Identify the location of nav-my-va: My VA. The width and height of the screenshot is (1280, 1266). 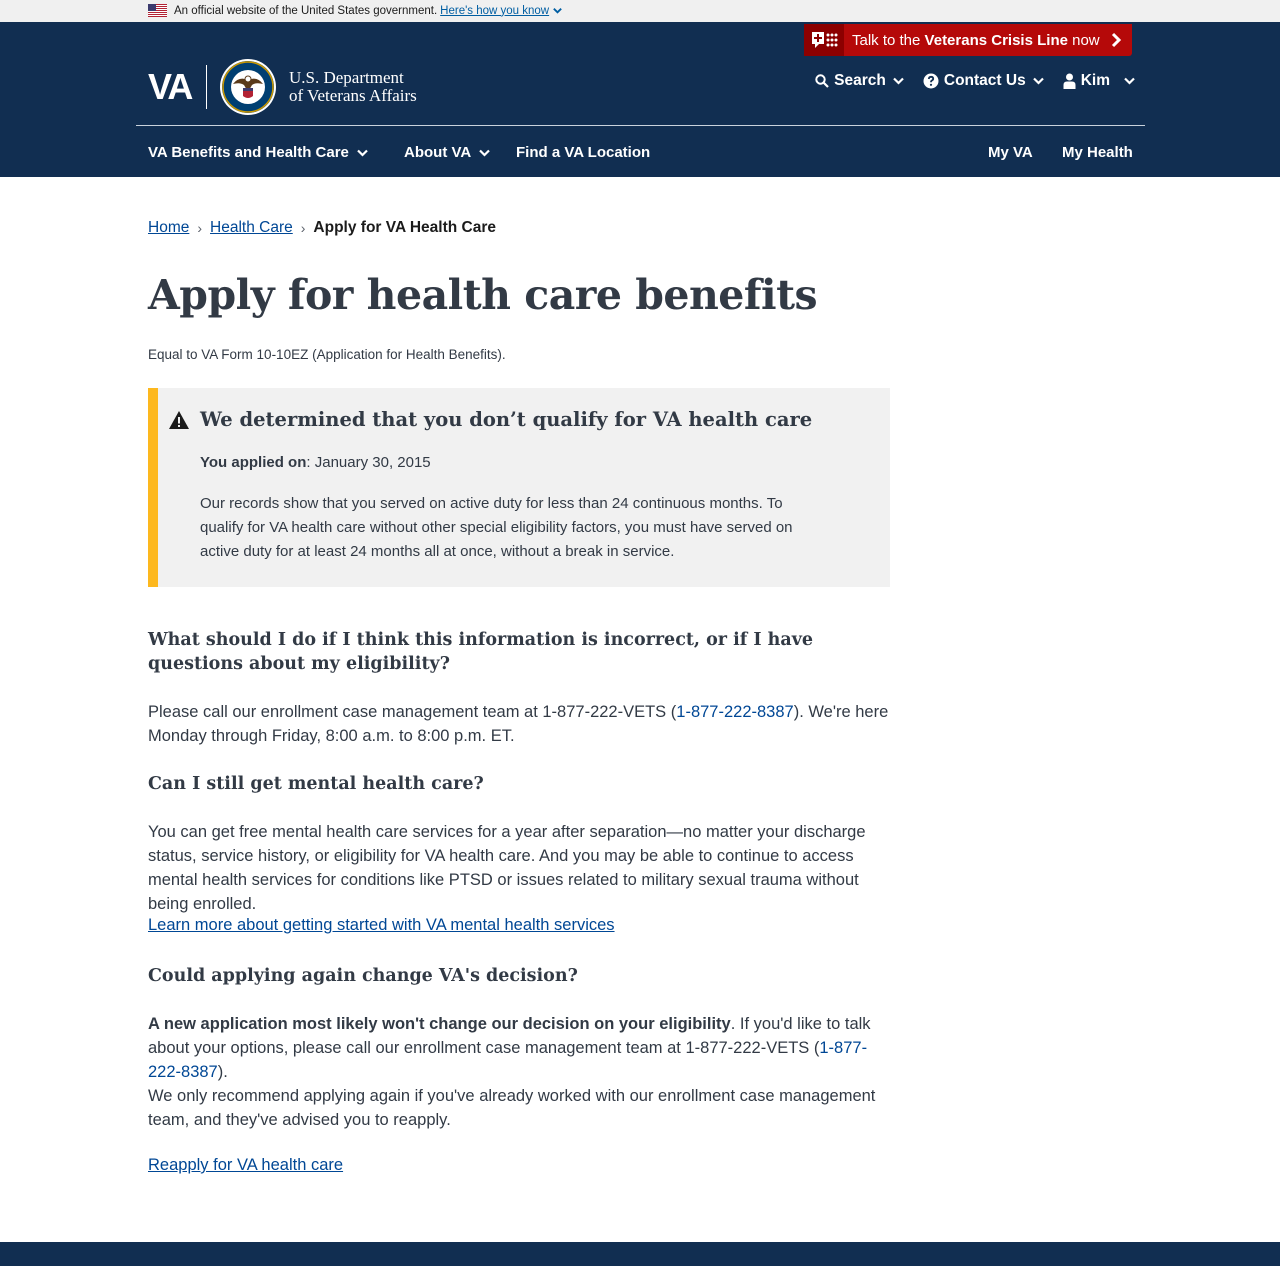
(1010, 152).